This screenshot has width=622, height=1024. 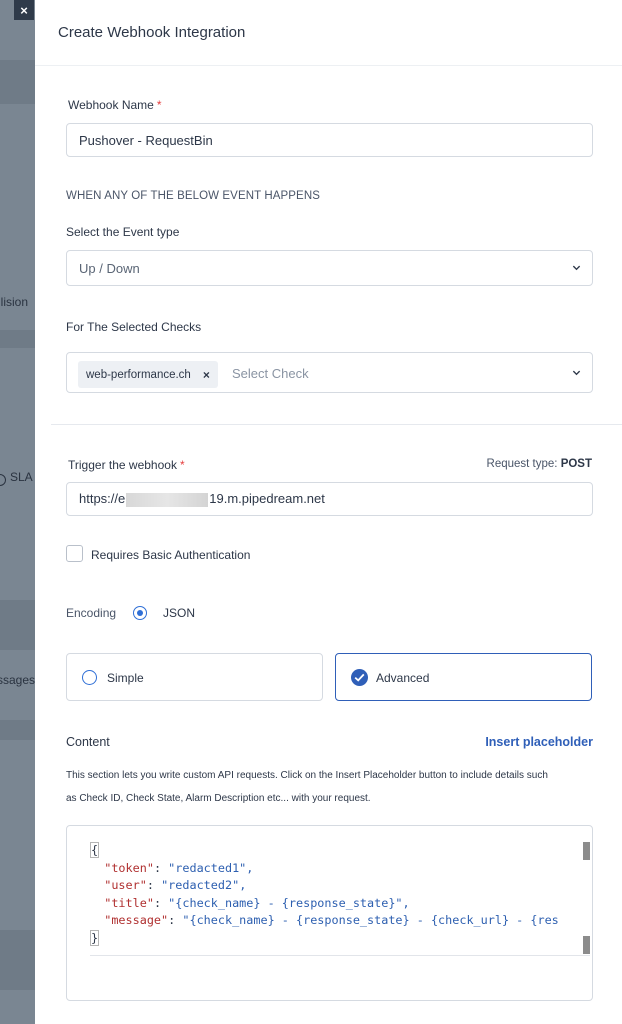 What do you see at coordinates (522, 464) in the screenshot?
I see `request-type-label: Request type:` at bounding box center [522, 464].